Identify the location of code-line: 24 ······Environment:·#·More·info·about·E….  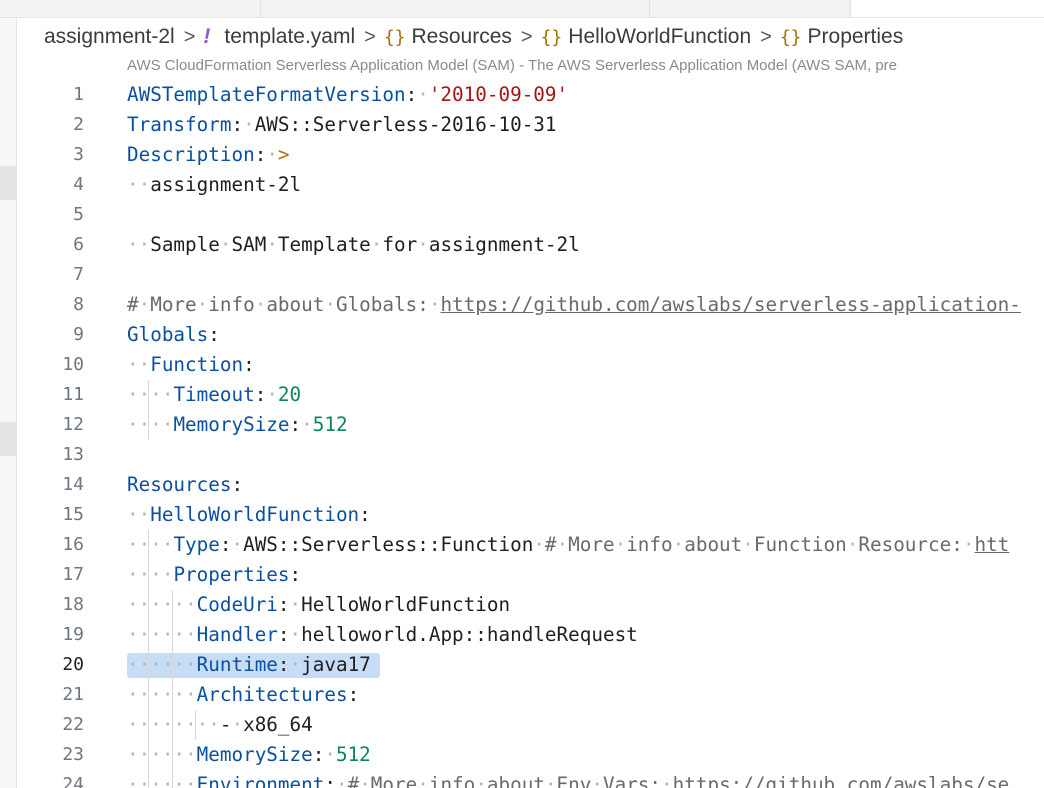
(522, 779).